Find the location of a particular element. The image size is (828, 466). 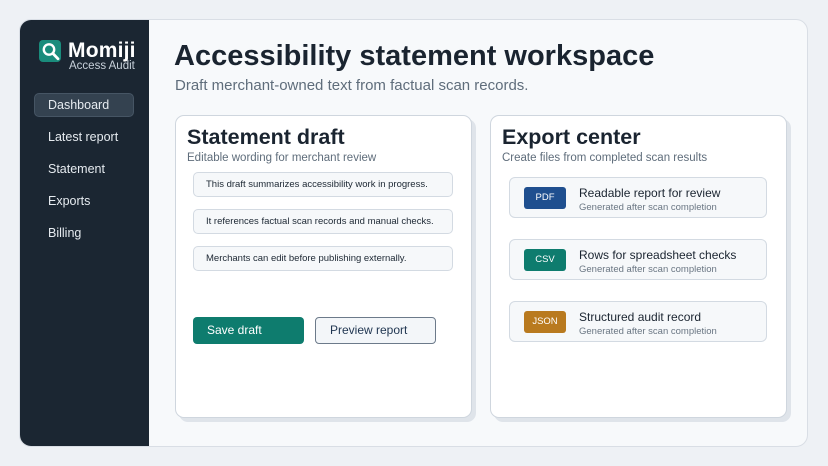

export-title: Rows for spreadsheet checks is located at coordinates (658, 255).